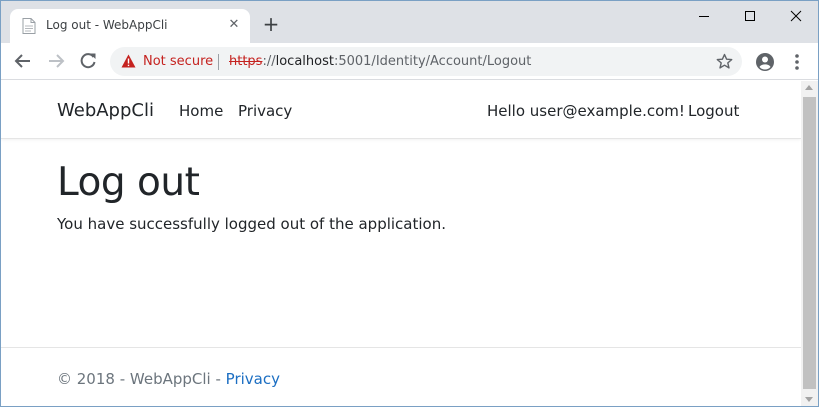 This screenshot has width=819, height=407. What do you see at coordinates (234, 25) in the screenshot?
I see `close-icon: ✕` at bounding box center [234, 25].